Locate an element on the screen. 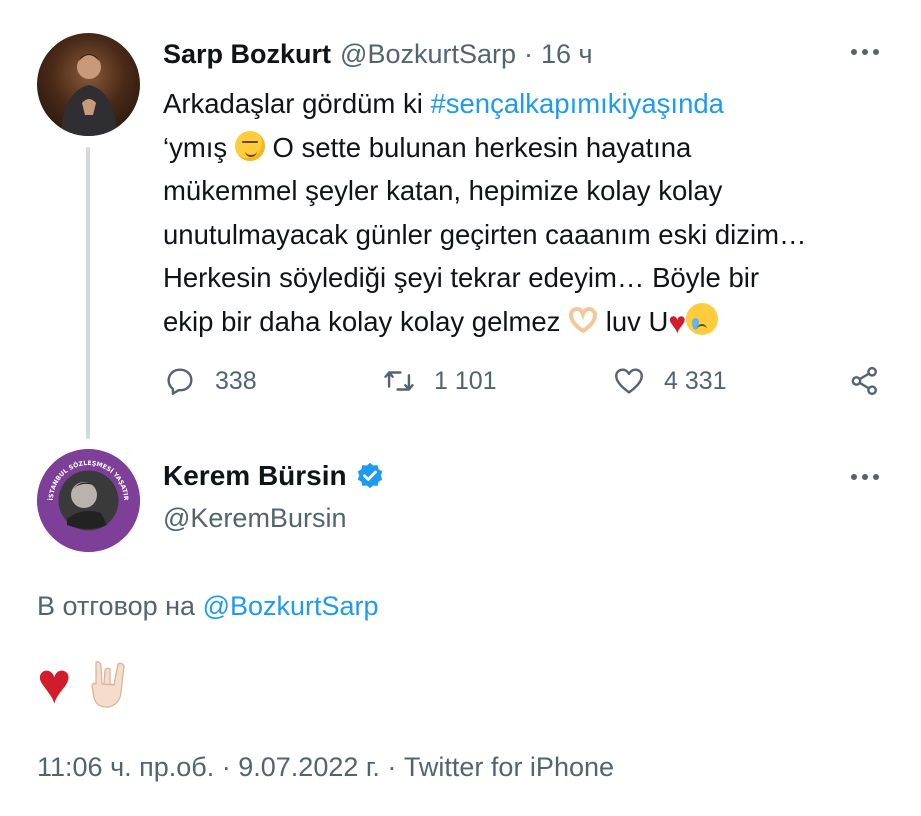 The image size is (921, 816). replying-to-mention: @BozkurtSarp is located at coordinates (291, 606).